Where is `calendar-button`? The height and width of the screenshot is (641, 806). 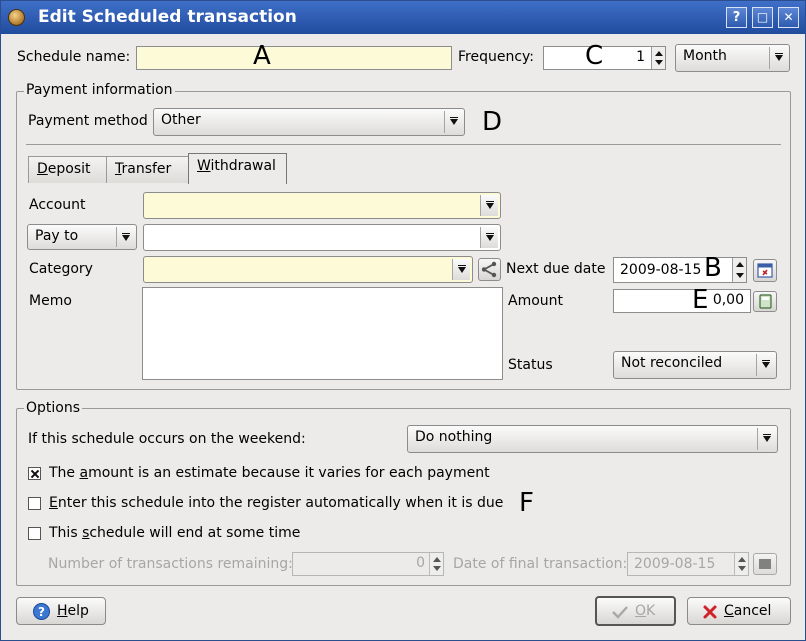 calendar-button is located at coordinates (765, 270).